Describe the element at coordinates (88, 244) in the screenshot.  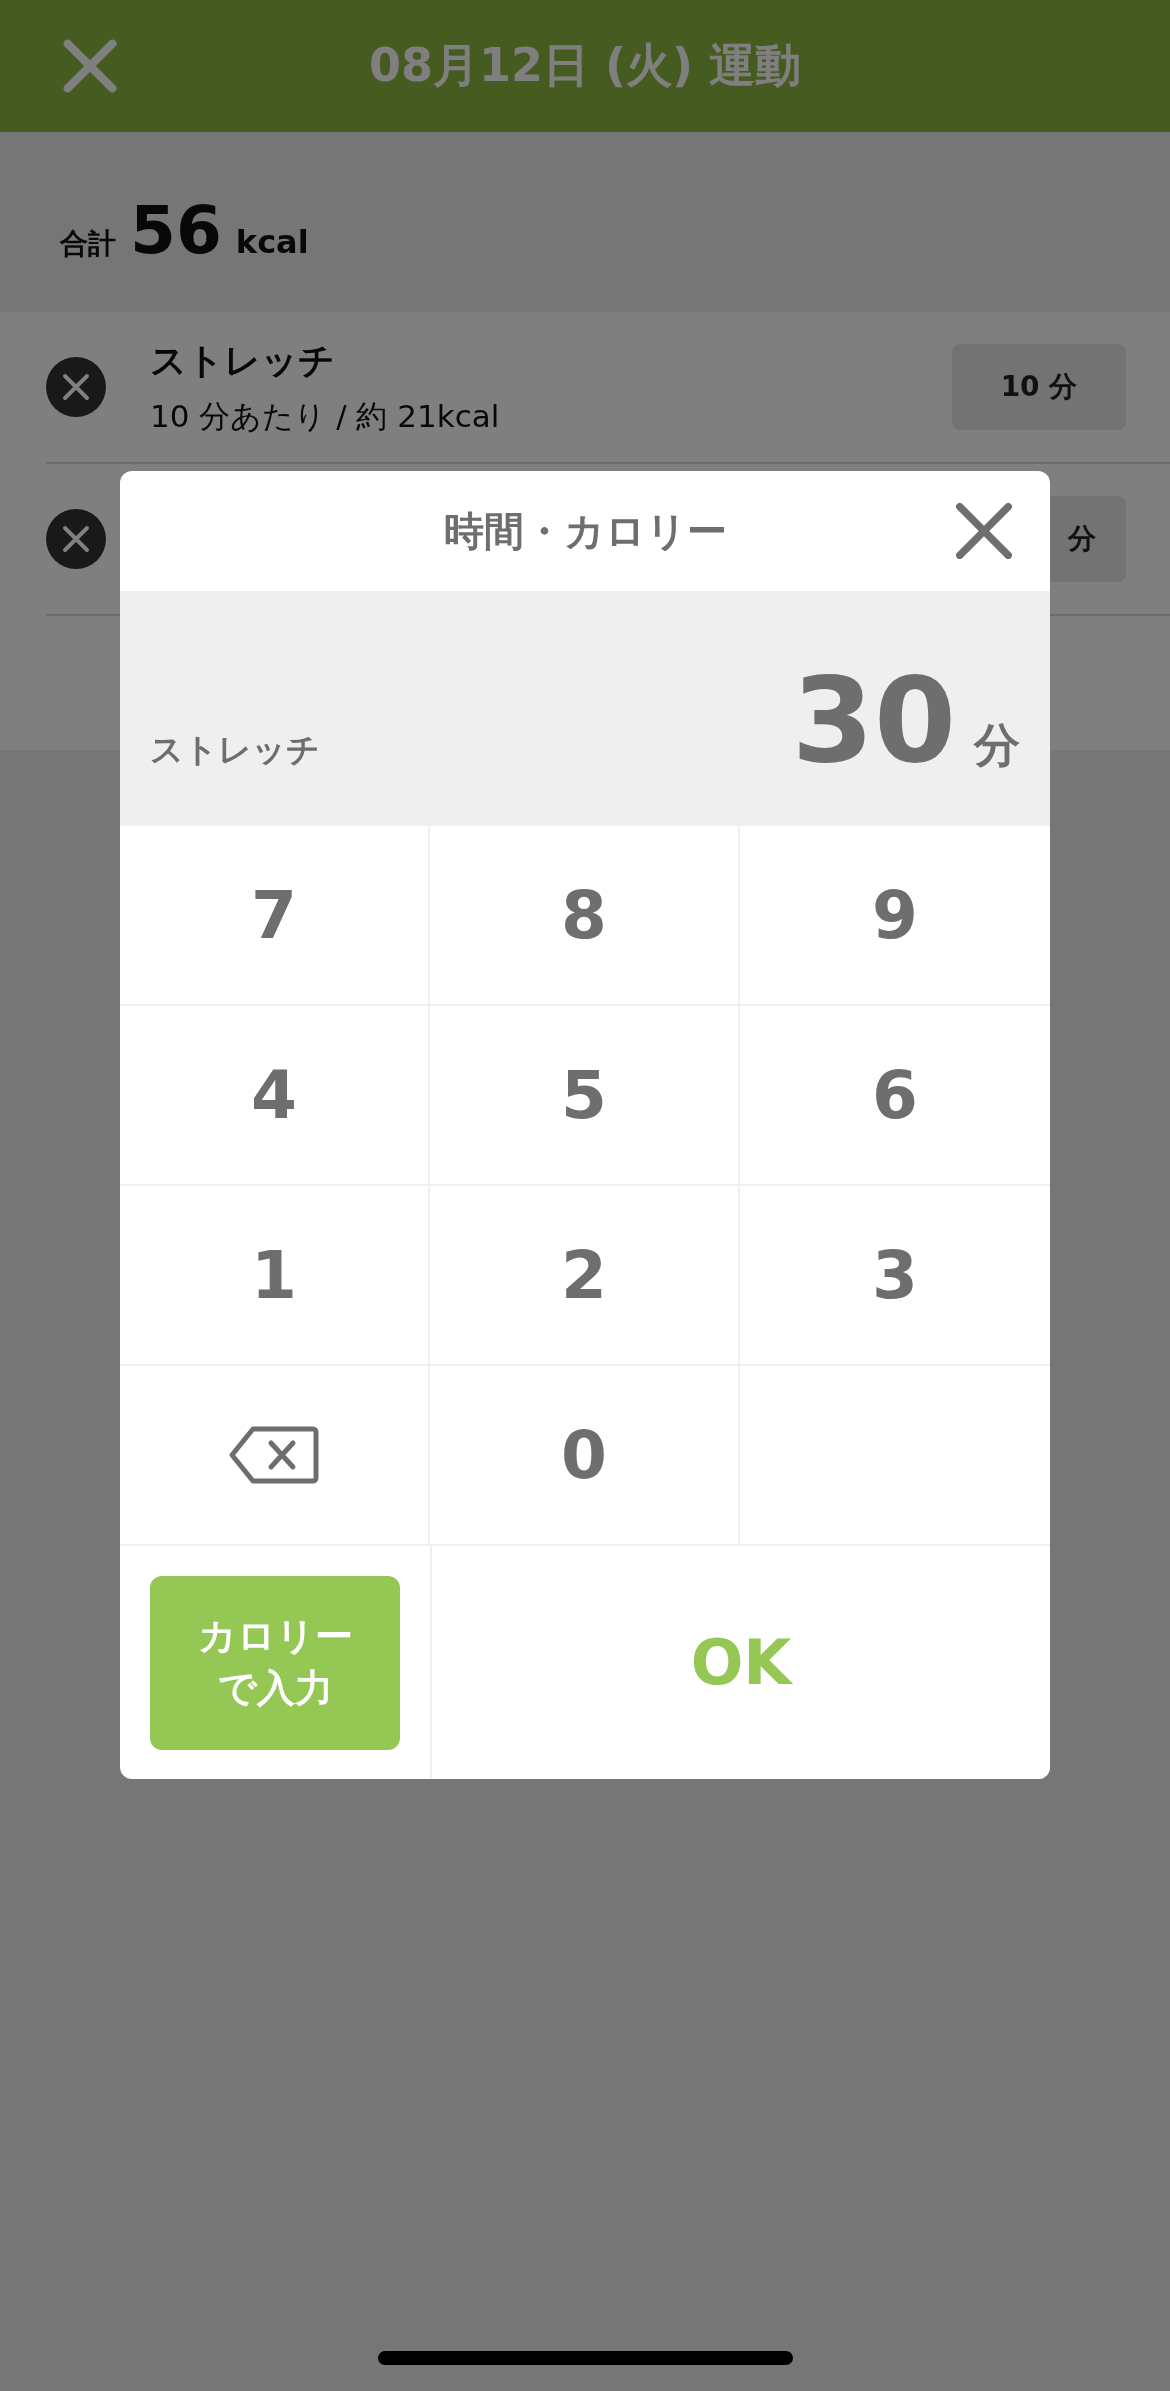
I see `total-label: 合計` at that location.